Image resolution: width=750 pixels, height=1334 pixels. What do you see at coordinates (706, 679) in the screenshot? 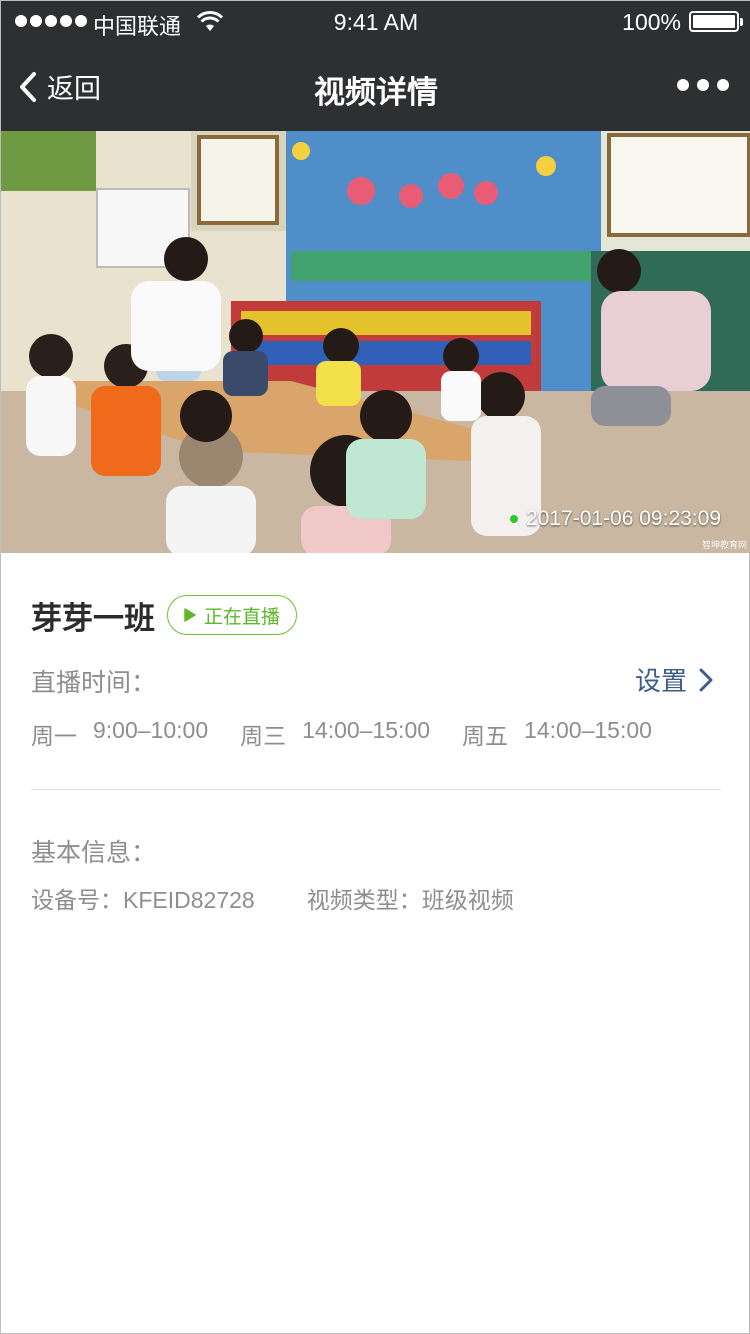
I see `chevron-right-icon` at bounding box center [706, 679].